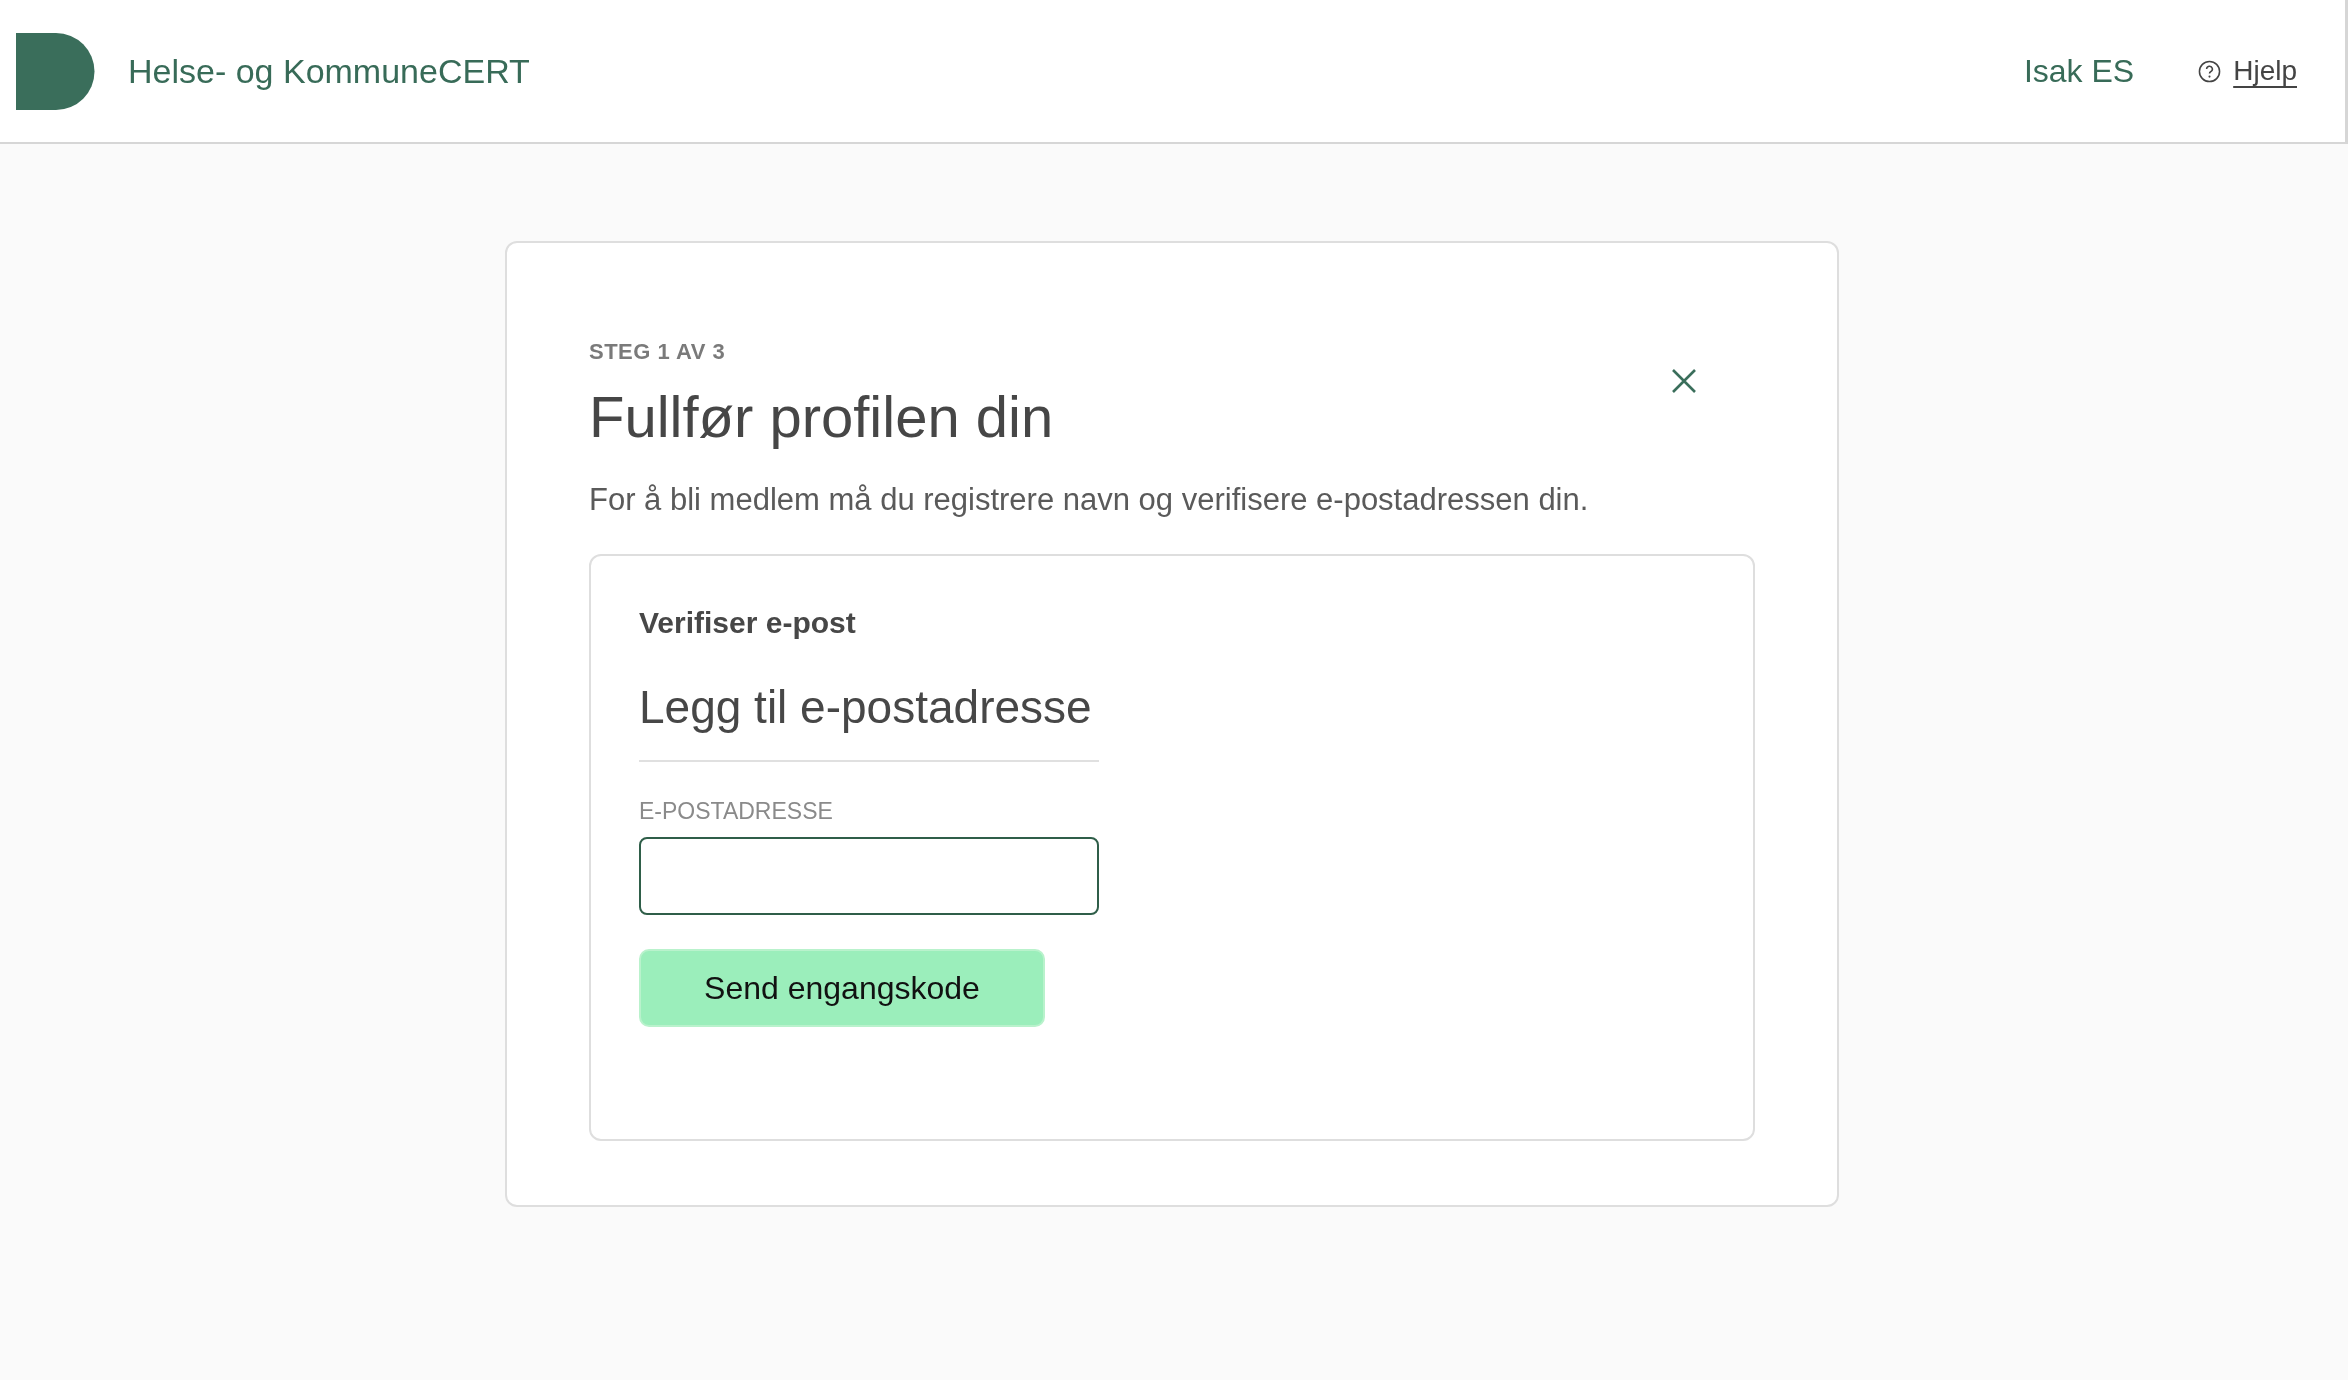 This screenshot has width=2348, height=1380. What do you see at coordinates (329, 71) in the screenshot?
I see `site-title: Helse- og KommuneCERT` at bounding box center [329, 71].